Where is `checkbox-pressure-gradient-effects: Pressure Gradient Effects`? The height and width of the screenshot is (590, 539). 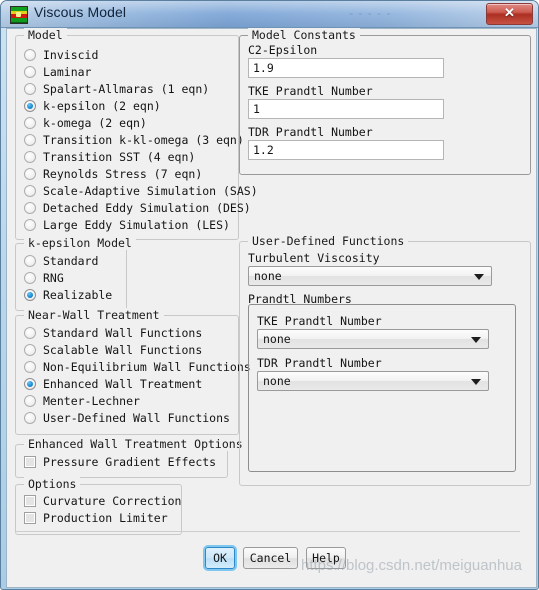
checkbox-pressure-gradient-effects: Pressure Gradient Effects is located at coordinates (120, 461).